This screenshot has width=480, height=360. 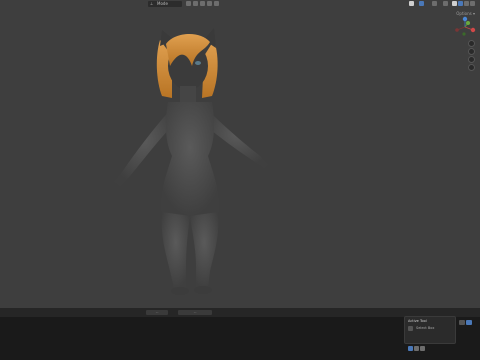 I want to click on mode-icon: ⊥, so click(x=152, y=3).